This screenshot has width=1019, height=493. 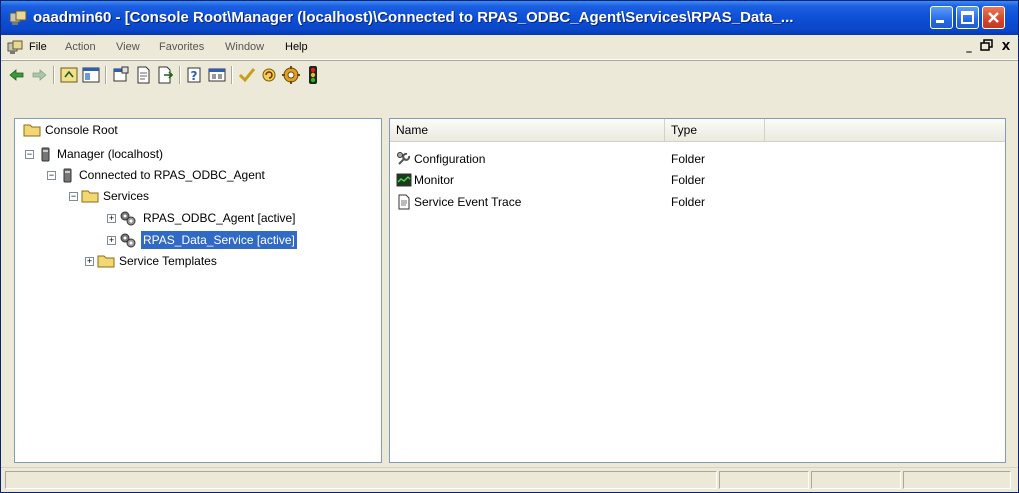 I want to click on help-icon: ?, so click(x=195, y=75).